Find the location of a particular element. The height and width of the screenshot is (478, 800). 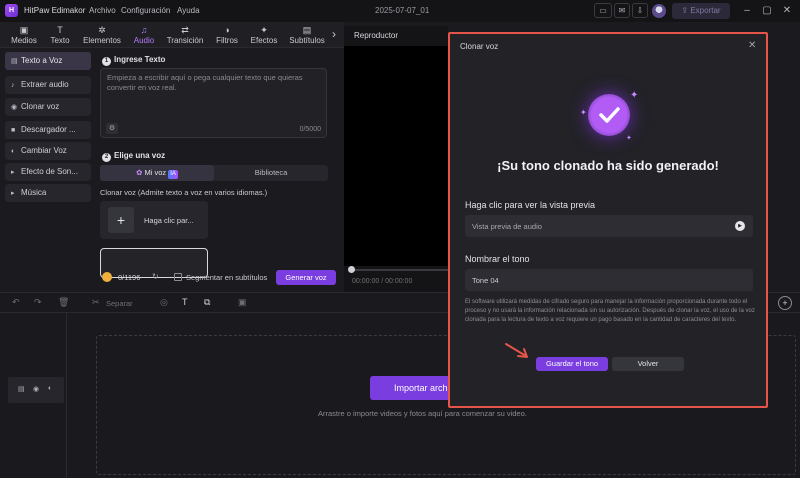

menu-configuracion: Configuración is located at coordinates (145, 10).